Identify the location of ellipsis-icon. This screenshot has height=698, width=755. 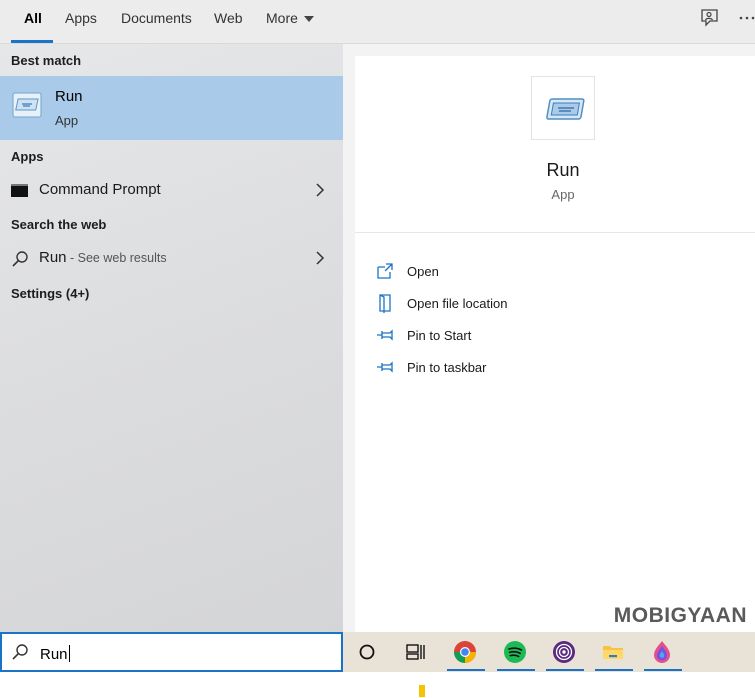
(746, 18).